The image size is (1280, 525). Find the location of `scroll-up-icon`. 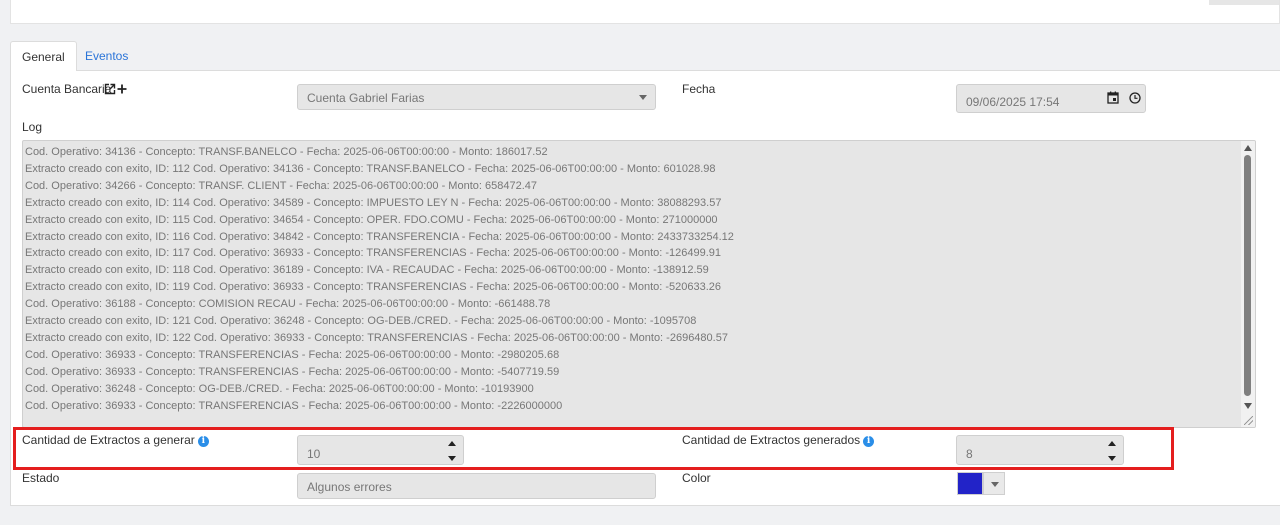

scroll-up-icon is located at coordinates (1248, 148).